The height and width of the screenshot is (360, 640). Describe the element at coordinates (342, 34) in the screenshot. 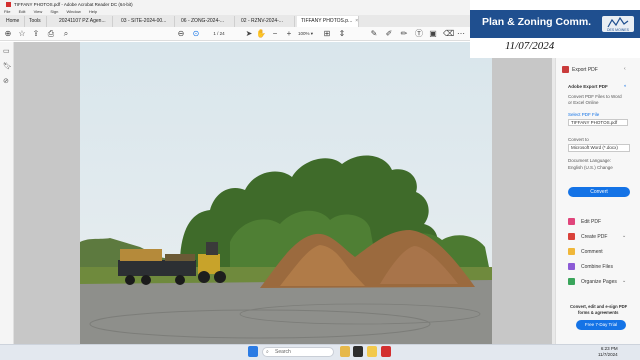

I see `scroll-mode-icon: ⇕` at that location.